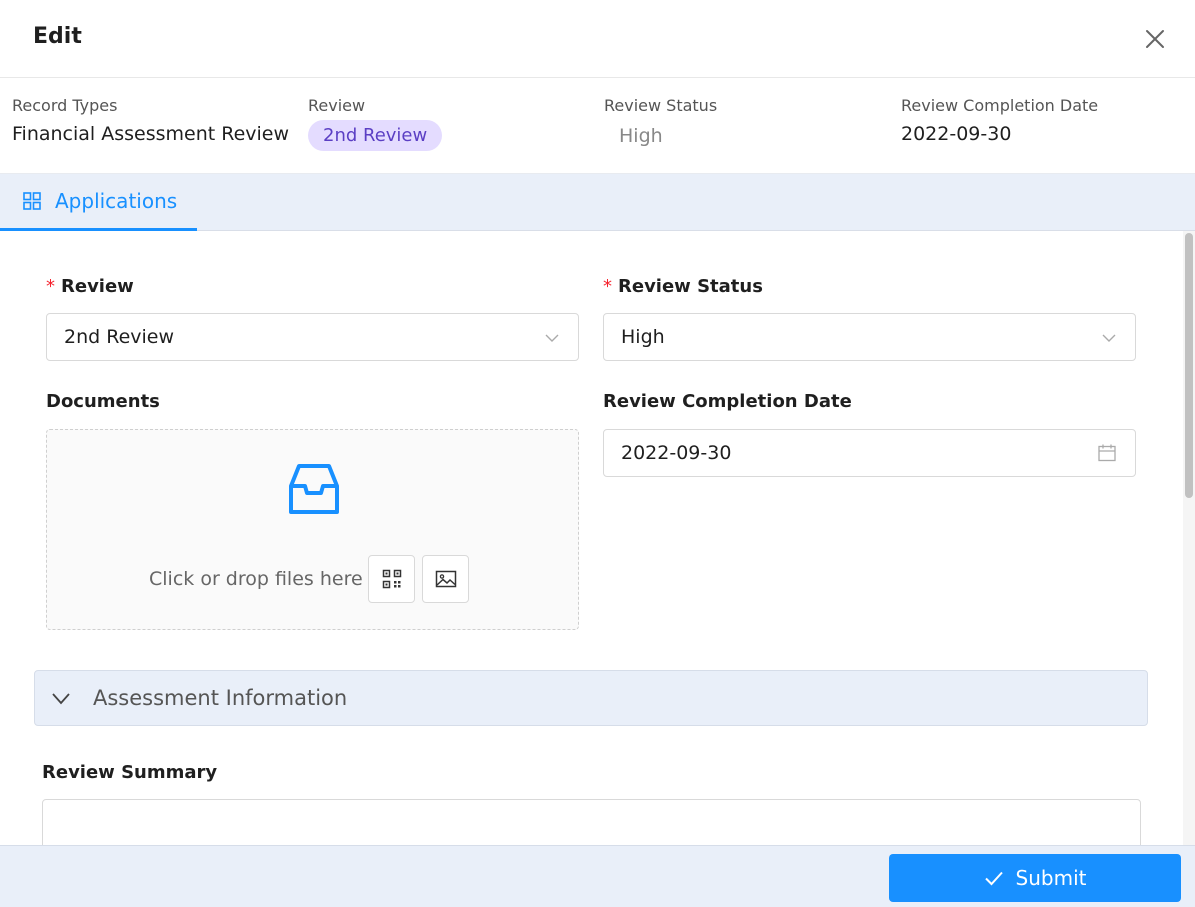 The height and width of the screenshot is (907, 1195). Describe the element at coordinates (591, 822) in the screenshot. I see `review-summary-textarea` at that location.